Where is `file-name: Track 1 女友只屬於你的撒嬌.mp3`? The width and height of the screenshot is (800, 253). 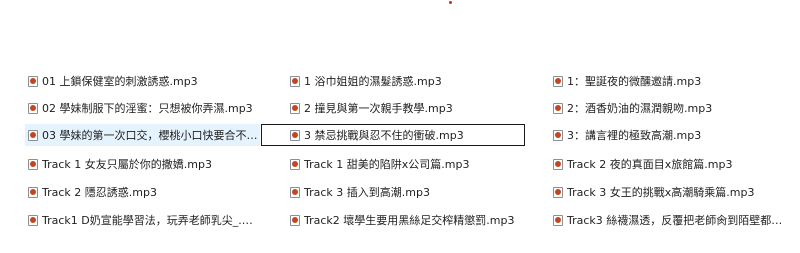
file-name: Track 1 女友只屬於你的撒嬌.mp3 is located at coordinates (127, 164).